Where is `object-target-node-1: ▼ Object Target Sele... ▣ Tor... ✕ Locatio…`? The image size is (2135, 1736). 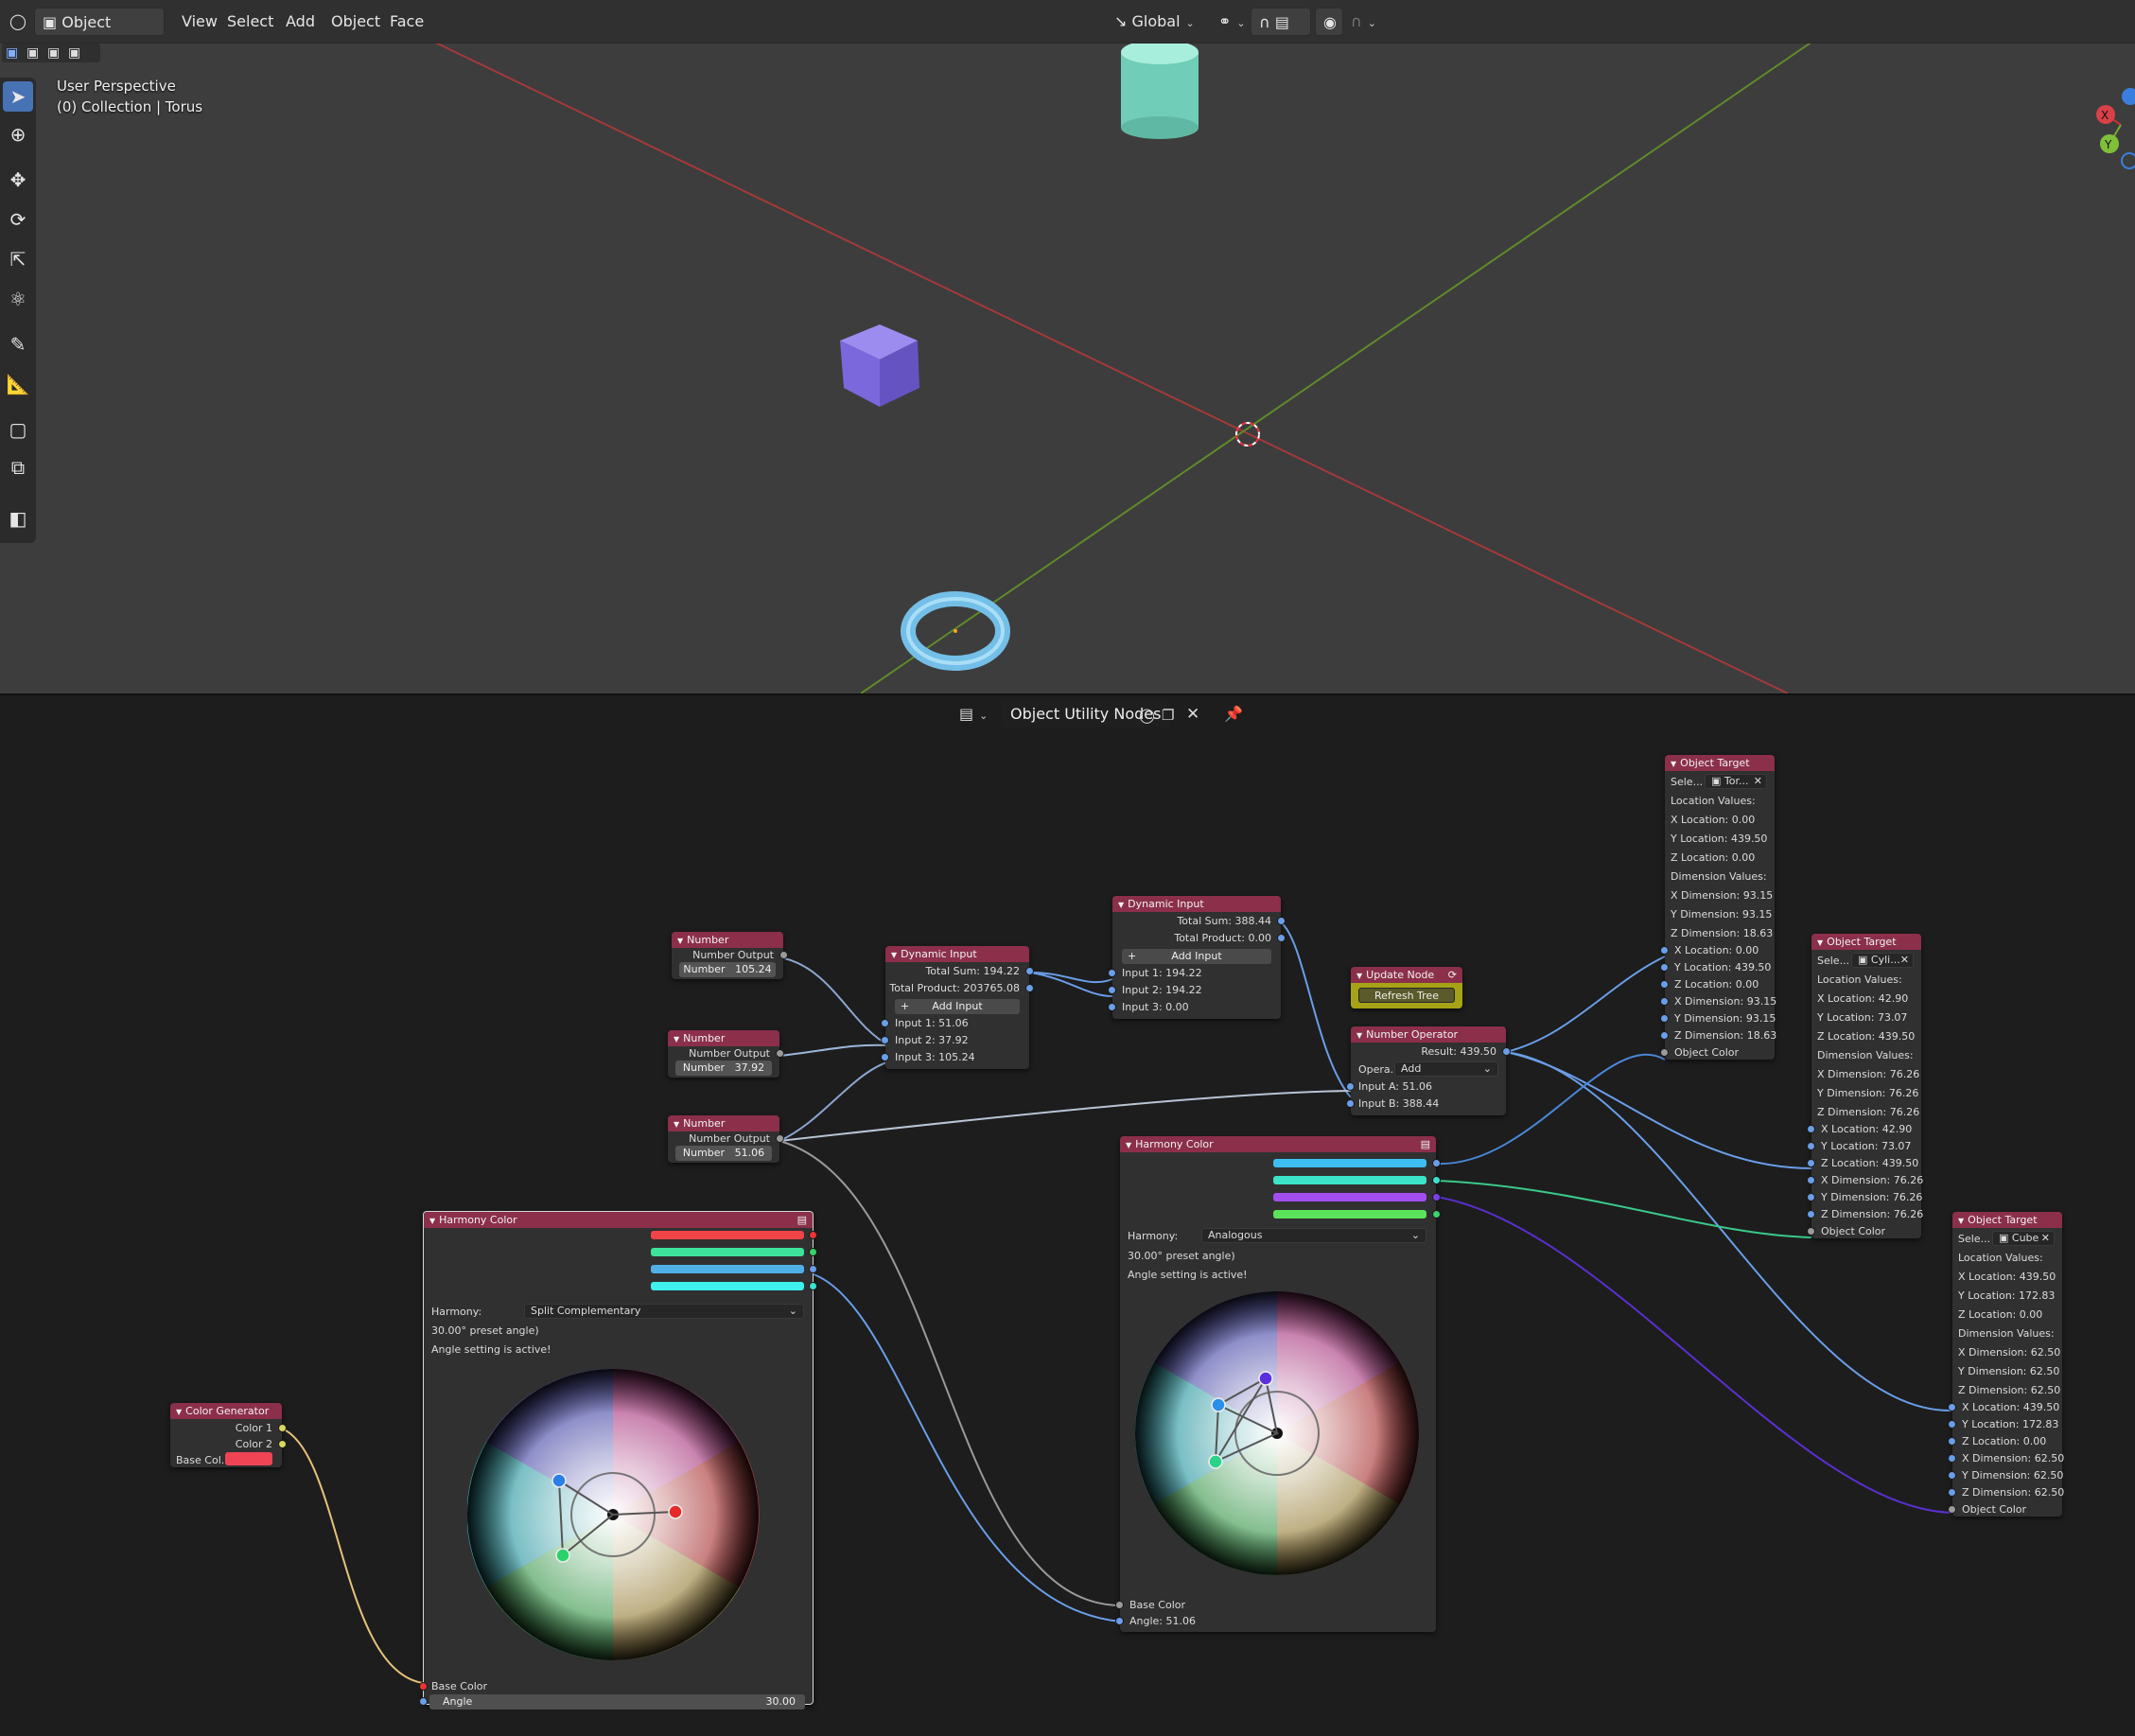 object-target-node-1: ▼ Object Target Sele... ▣ Tor... ✕ Locatio… is located at coordinates (1718, 907).